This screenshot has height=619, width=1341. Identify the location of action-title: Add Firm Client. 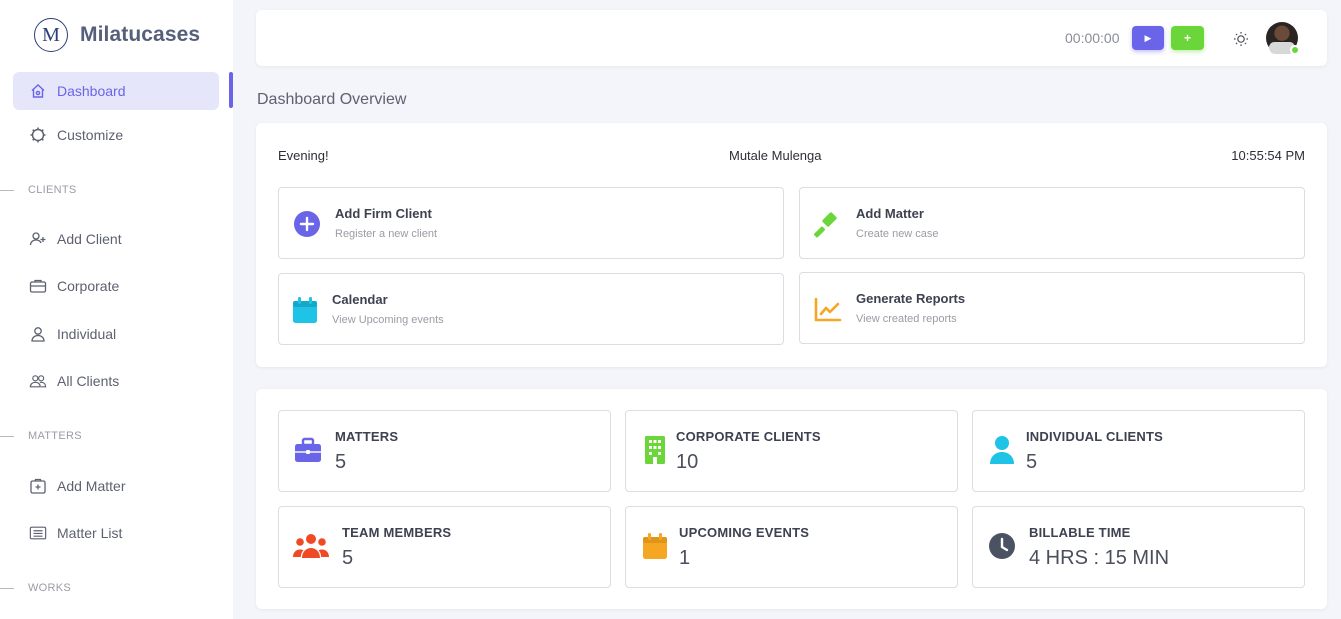
(383, 213).